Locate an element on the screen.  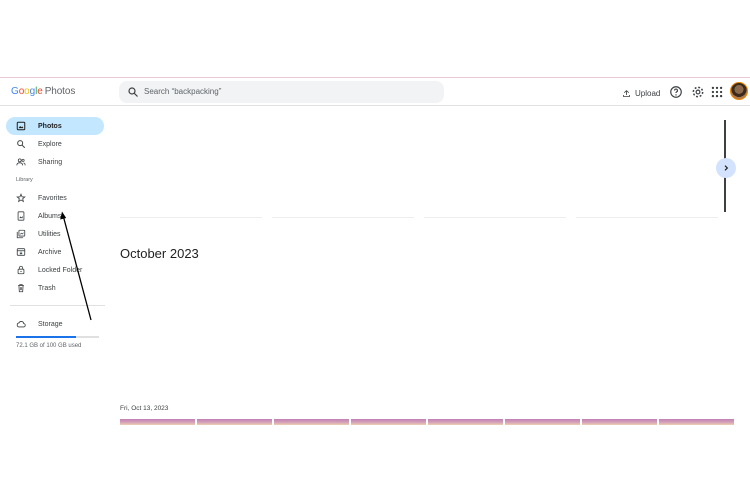
month-heading: October 2023 is located at coordinates (159, 253).